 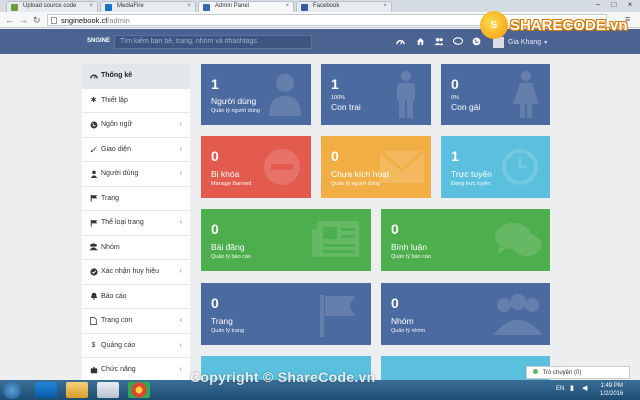 What do you see at coordinates (611, 390) in the screenshot?
I see `clock: 1:49 PM 1/2/2016` at bounding box center [611, 390].